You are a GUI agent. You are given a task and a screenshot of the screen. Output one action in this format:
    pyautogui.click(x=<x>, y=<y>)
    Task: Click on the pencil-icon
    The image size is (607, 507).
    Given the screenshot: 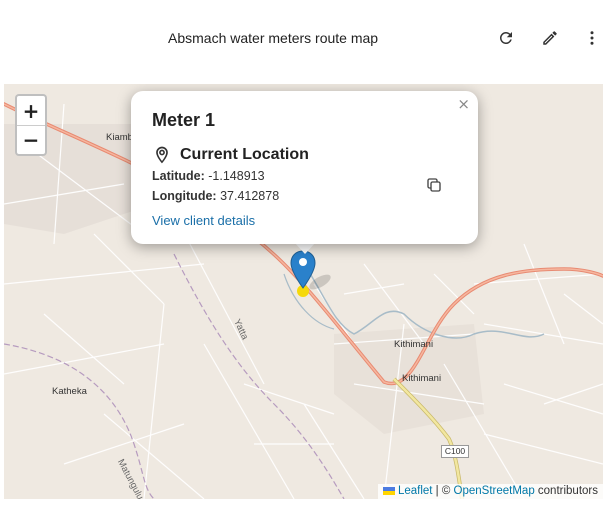 What is the action you would take?
    pyautogui.click(x=550, y=38)
    